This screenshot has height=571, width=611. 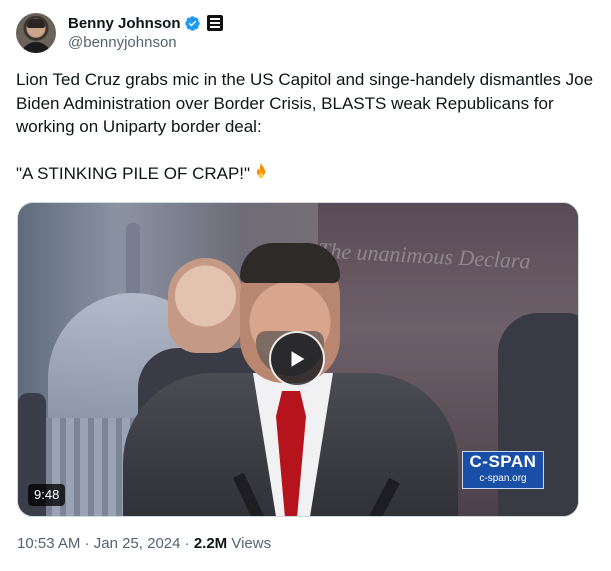 I want to click on play-icon, so click(x=298, y=359).